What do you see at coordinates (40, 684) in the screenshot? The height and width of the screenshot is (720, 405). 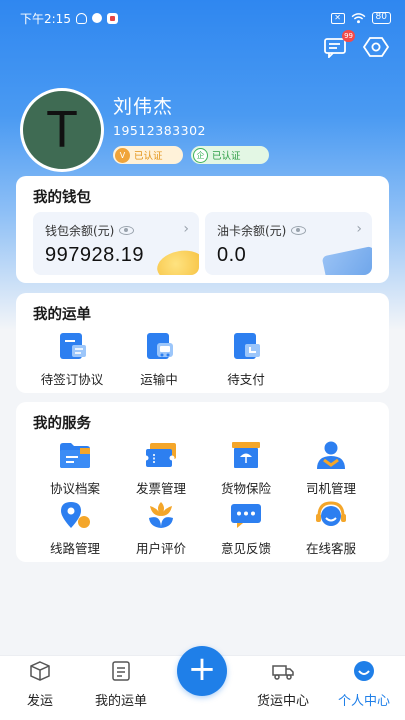 I see `nav-ship: 发运` at bounding box center [40, 684].